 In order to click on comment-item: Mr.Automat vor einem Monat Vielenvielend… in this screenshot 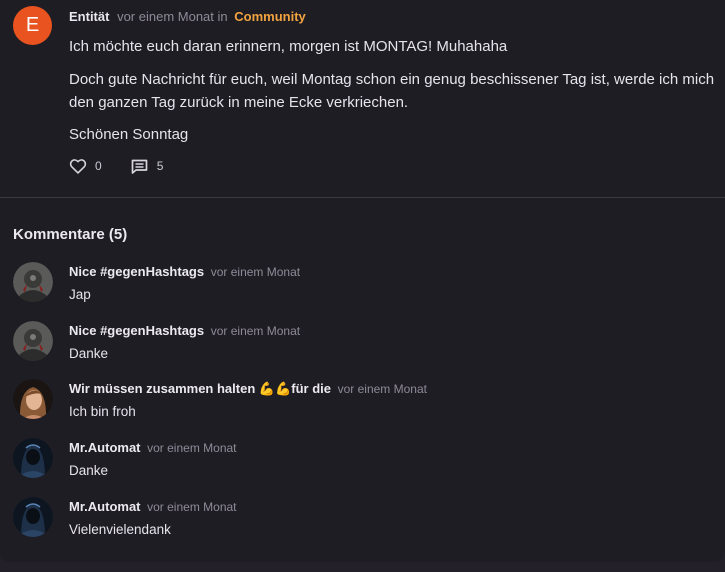, I will do `click(362, 522)`.